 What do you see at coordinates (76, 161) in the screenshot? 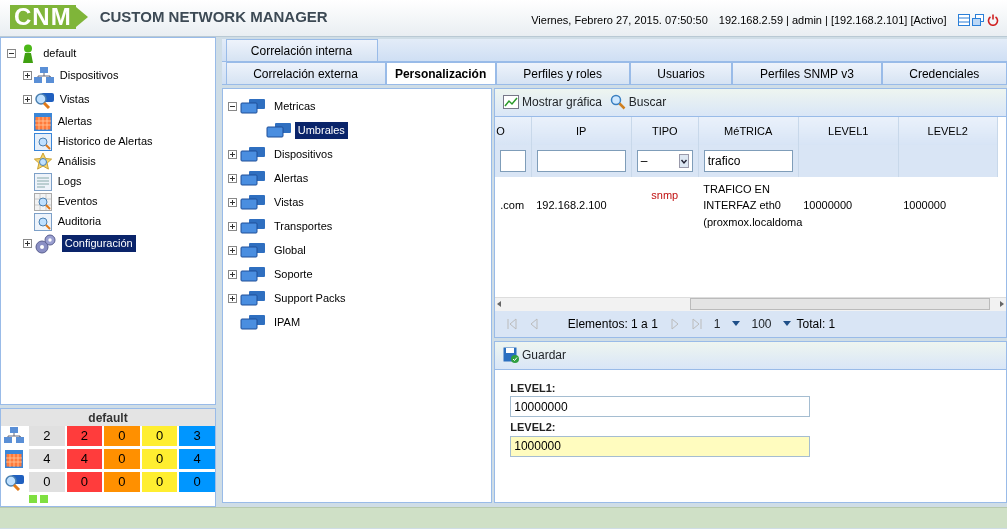
I see `tree-item: Análisis` at bounding box center [76, 161].